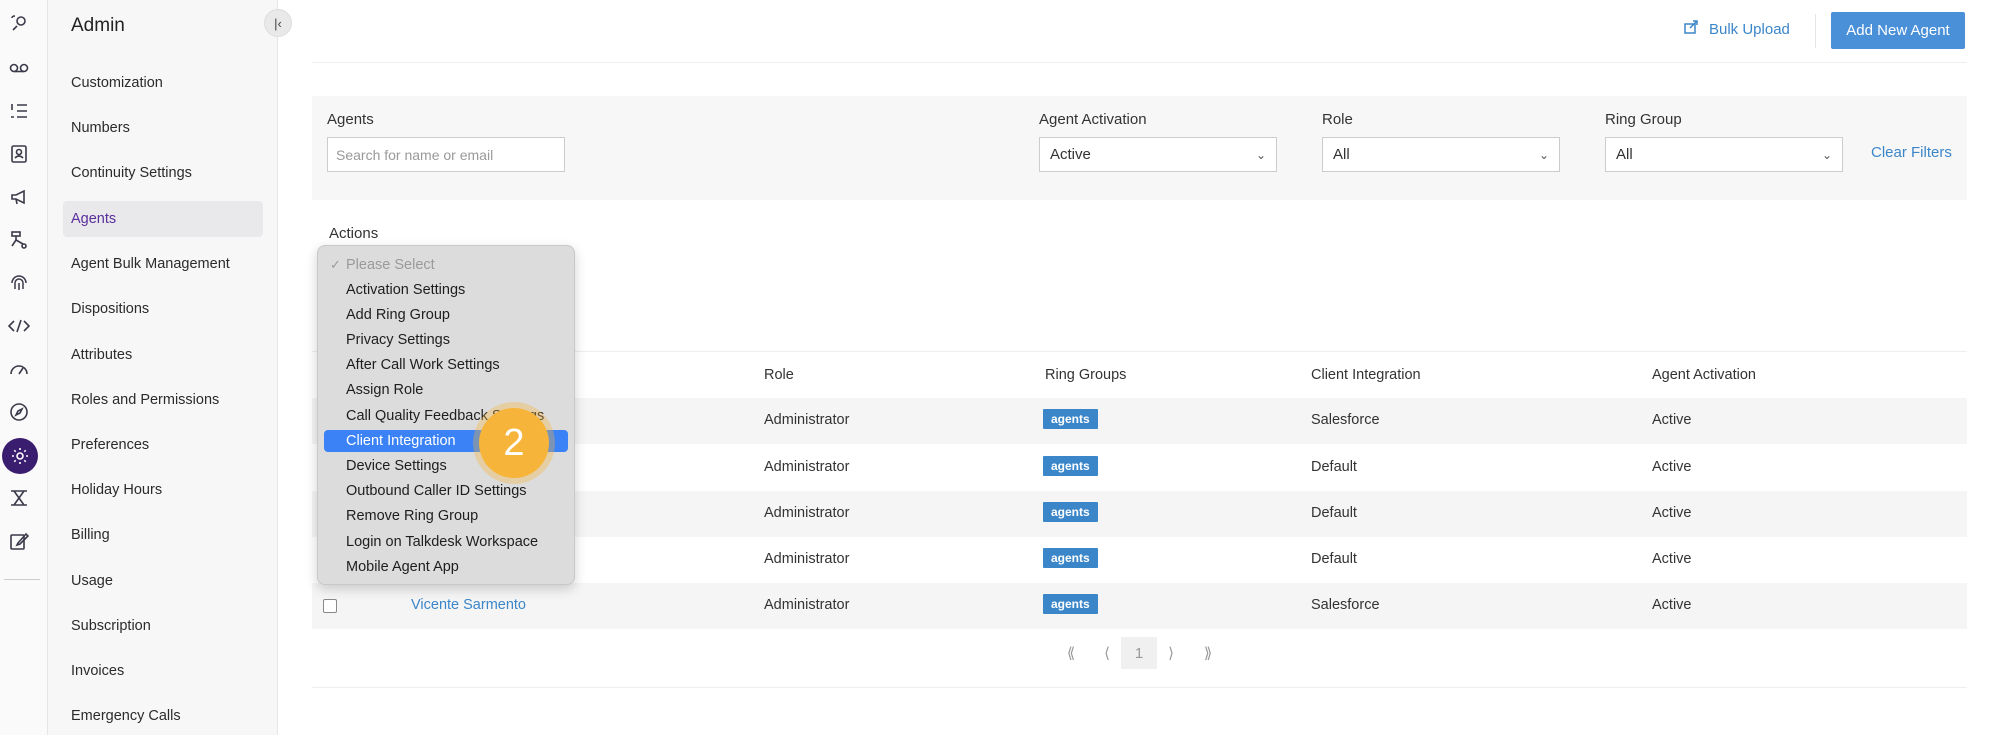 Image resolution: width=1999 pixels, height=735 pixels. Describe the element at coordinates (390, 265) in the screenshot. I see `menu-item-label: Please Select` at that location.